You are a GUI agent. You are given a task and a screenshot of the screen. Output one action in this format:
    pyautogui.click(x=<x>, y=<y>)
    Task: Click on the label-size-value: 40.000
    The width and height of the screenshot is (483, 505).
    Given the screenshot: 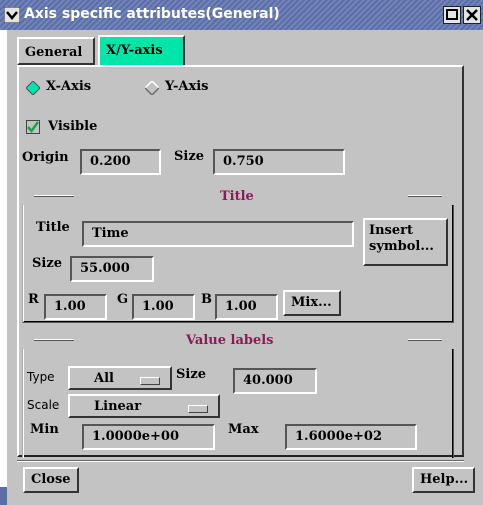 What is the action you would take?
    pyautogui.click(x=268, y=380)
    